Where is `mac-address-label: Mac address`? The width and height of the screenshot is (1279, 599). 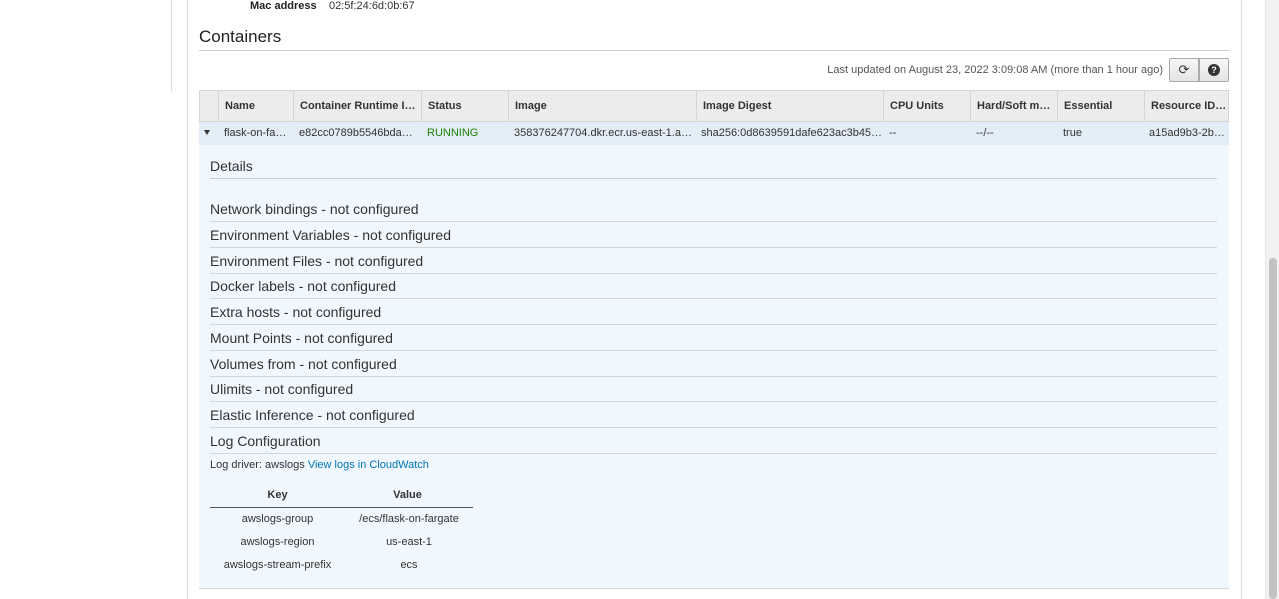 mac-address-label: Mac address is located at coordinates (283, 6).